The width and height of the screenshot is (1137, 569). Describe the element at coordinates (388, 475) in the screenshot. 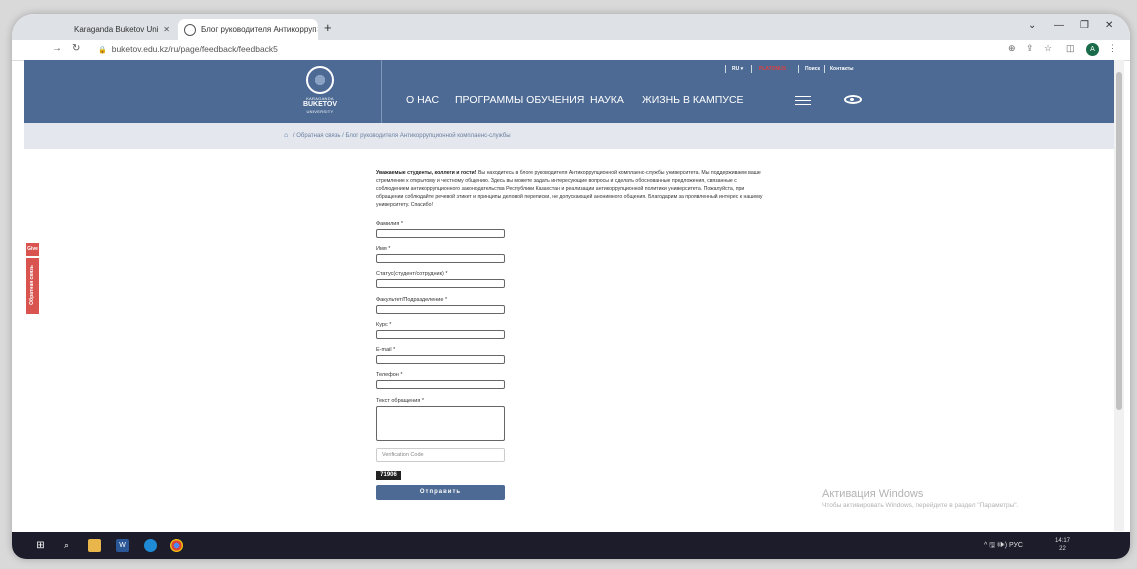

I see `captcha-image: 71906` at that location.